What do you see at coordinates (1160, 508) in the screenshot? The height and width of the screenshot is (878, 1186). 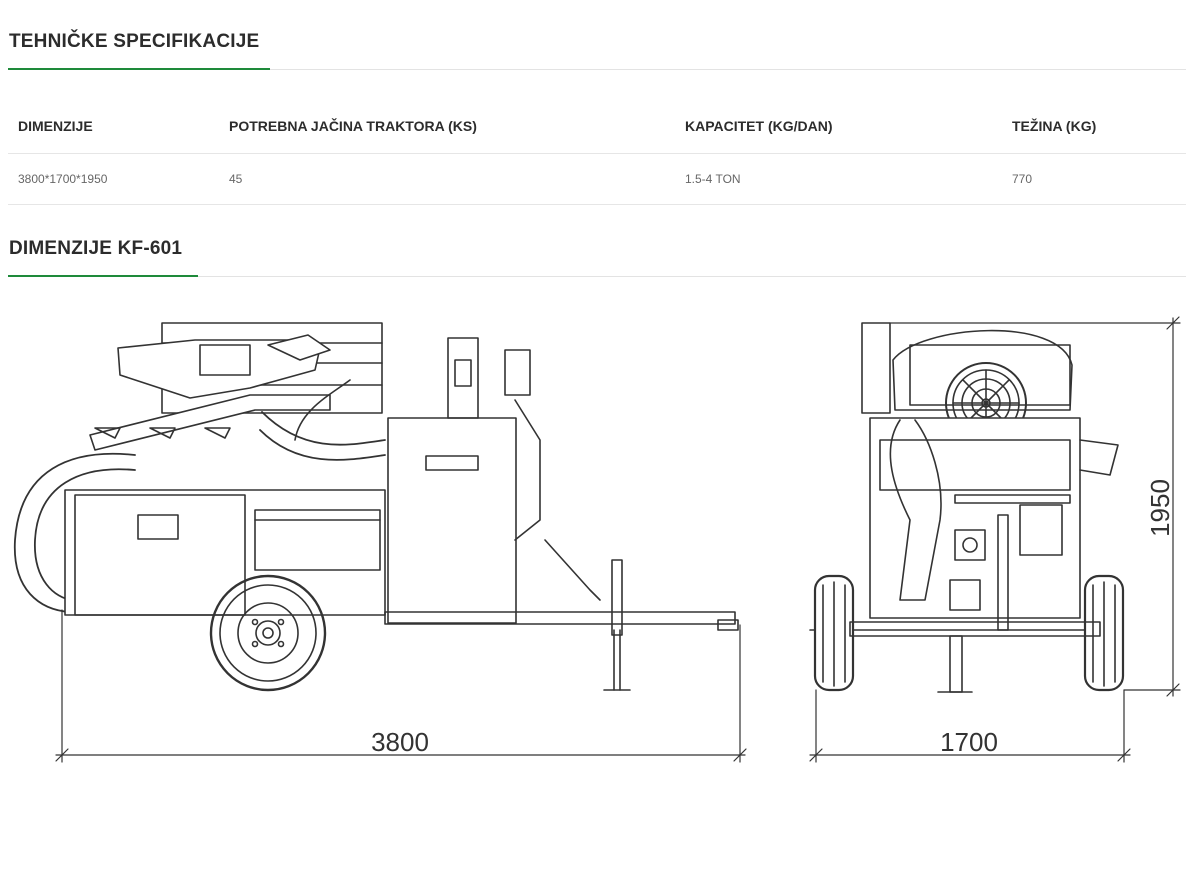 I see `height-dimension-label: 1950` at bounding box center [1160, 508].